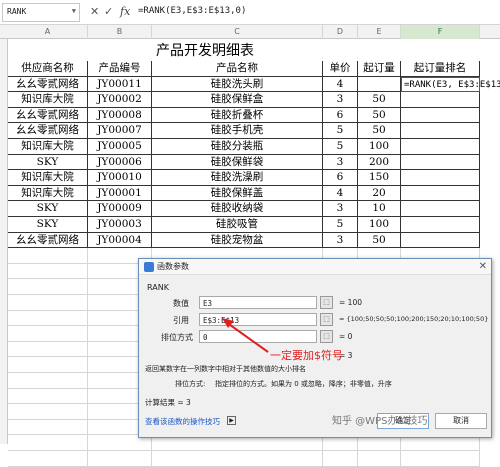 The width and height of the screenshot is (500, 467). What do you see at coordinates (237, 115) in the screenshot?
I see `table-cell: 硅胶折叠杯` at bounding box center [237, 115].